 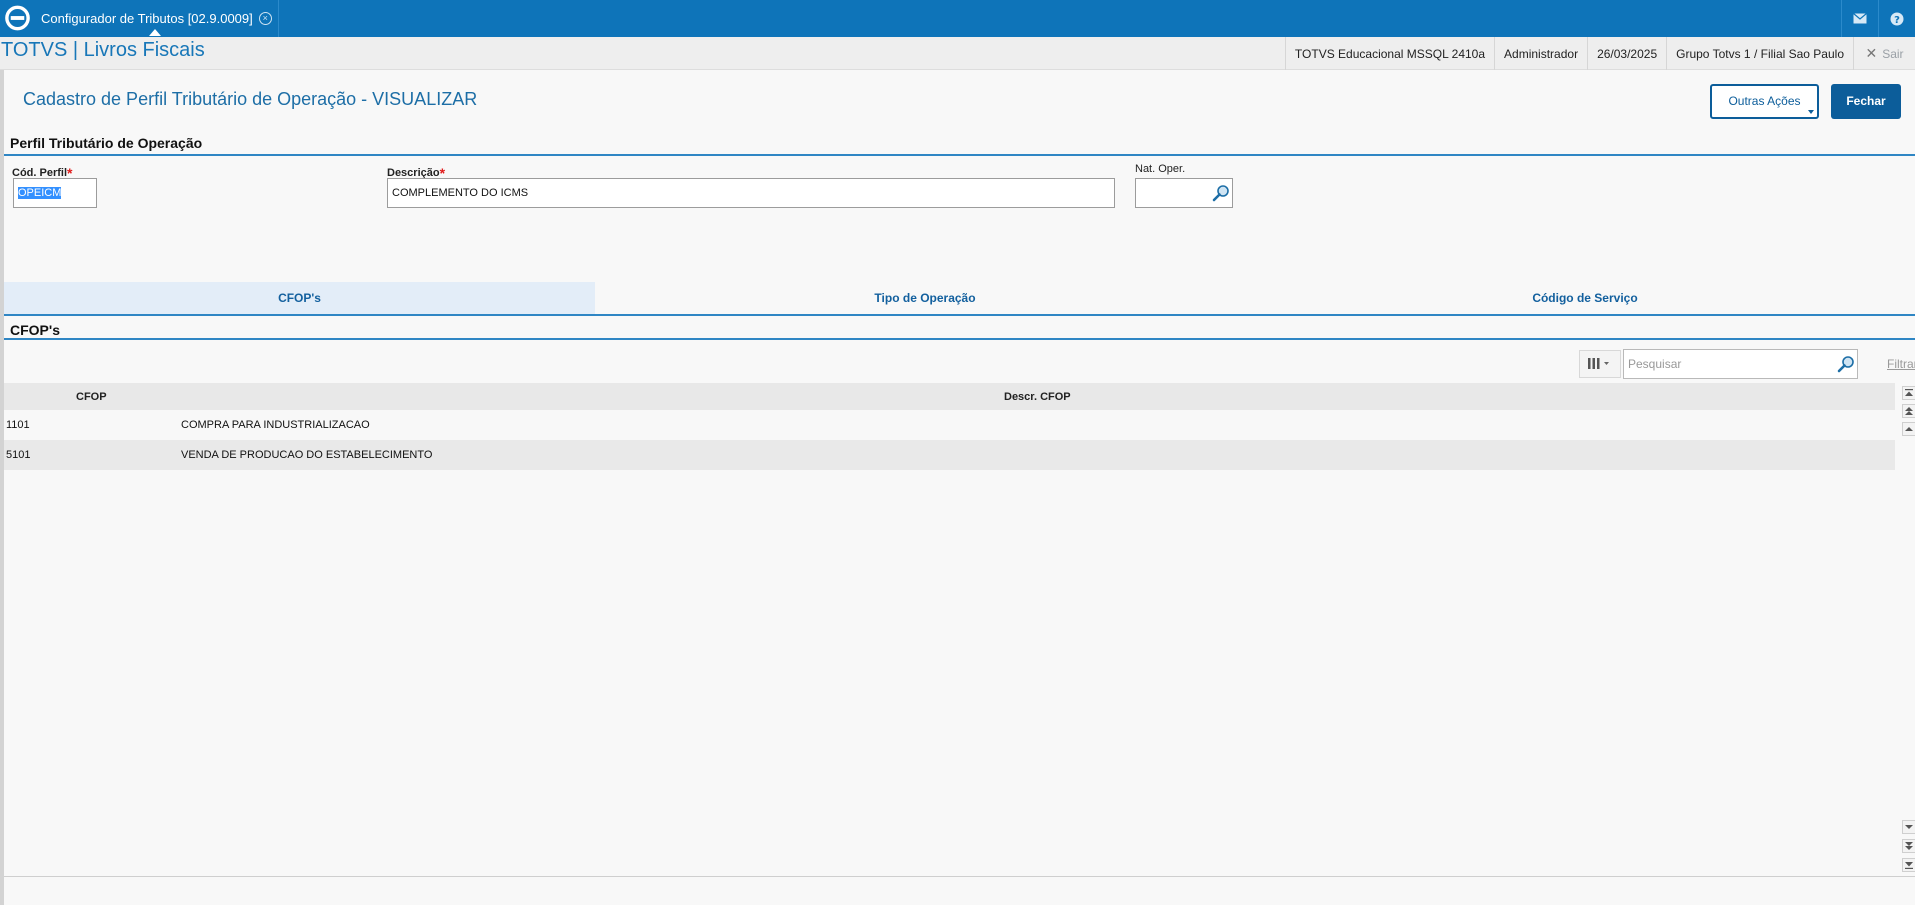 I want to click on columns-icon, so click(x=1598, y=363).